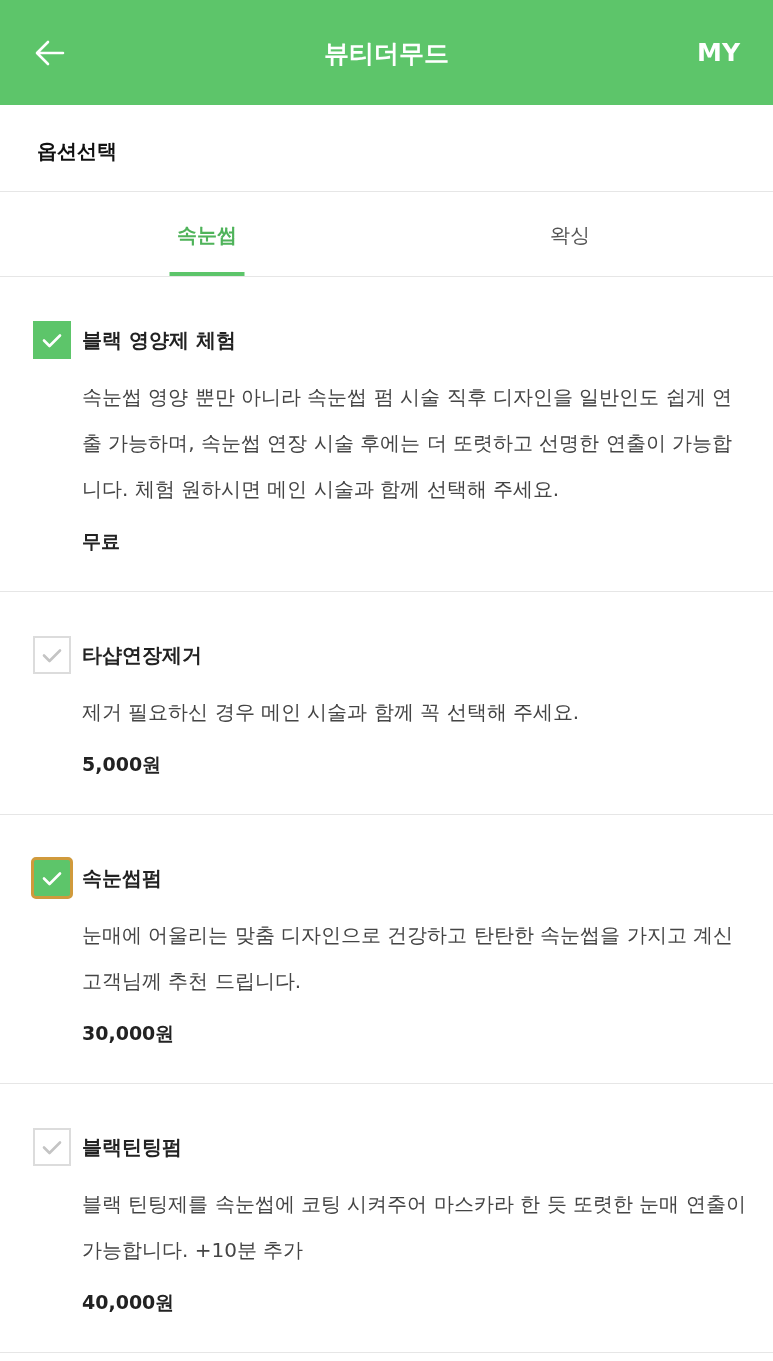 This screenshot has height=1361, width=773. Describe the element at coordinates (206, 234) in the screenshot. I see `category-tab: 속눈썹` at that location.